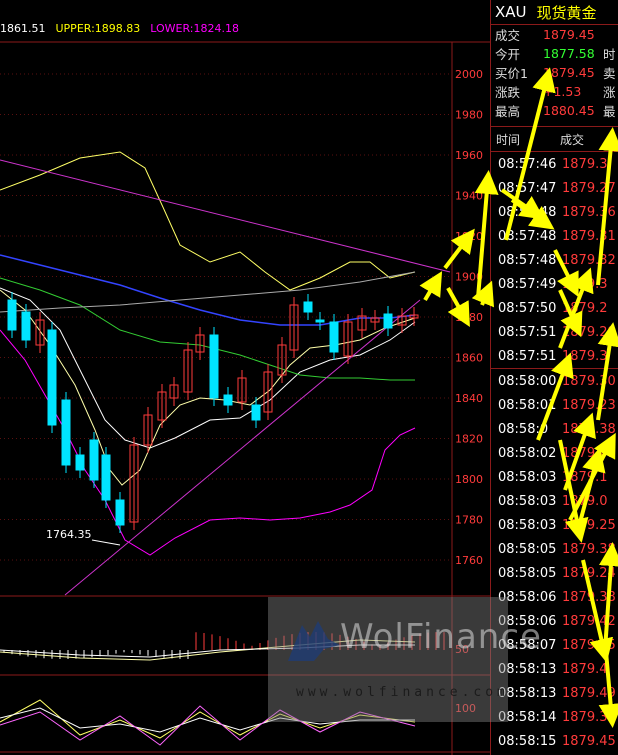  I want to click on ticks-header-time: 时间, so click(508, 139).